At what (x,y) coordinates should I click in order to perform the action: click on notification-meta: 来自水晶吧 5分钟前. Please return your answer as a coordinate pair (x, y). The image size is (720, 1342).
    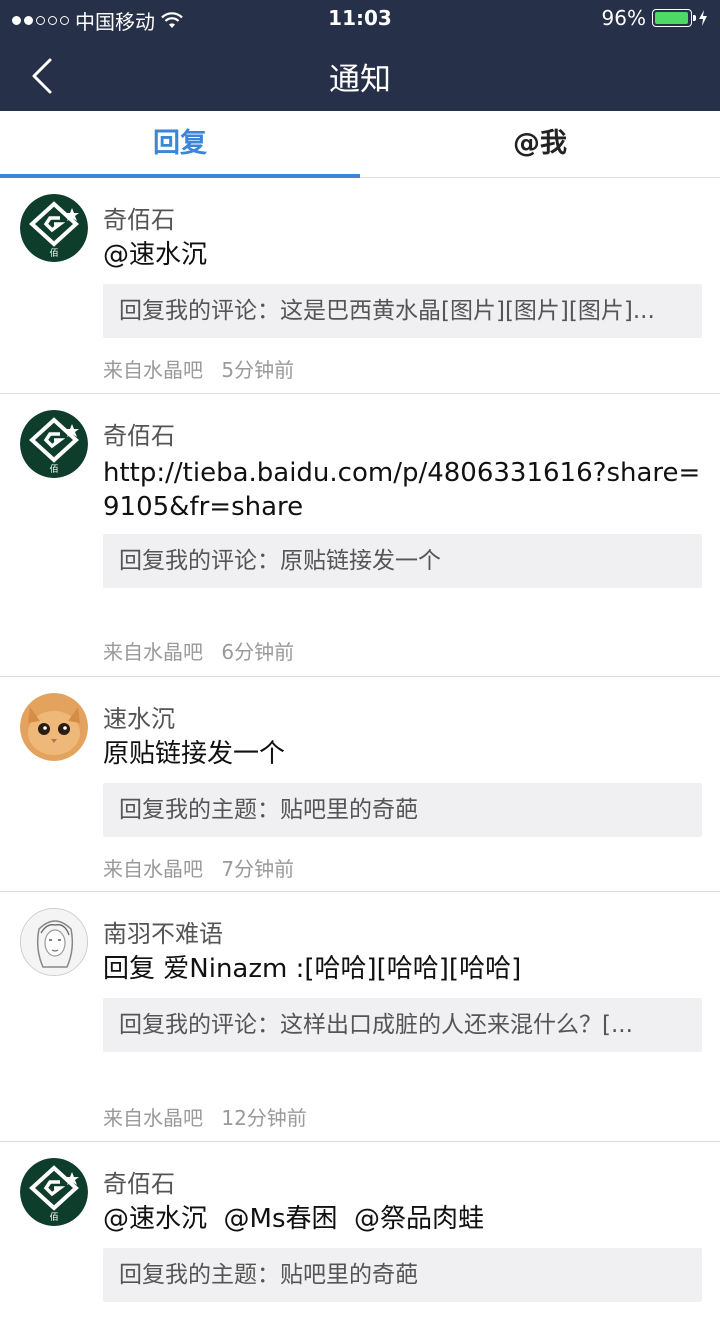
    Looking at the image, I should click on (198, 368).